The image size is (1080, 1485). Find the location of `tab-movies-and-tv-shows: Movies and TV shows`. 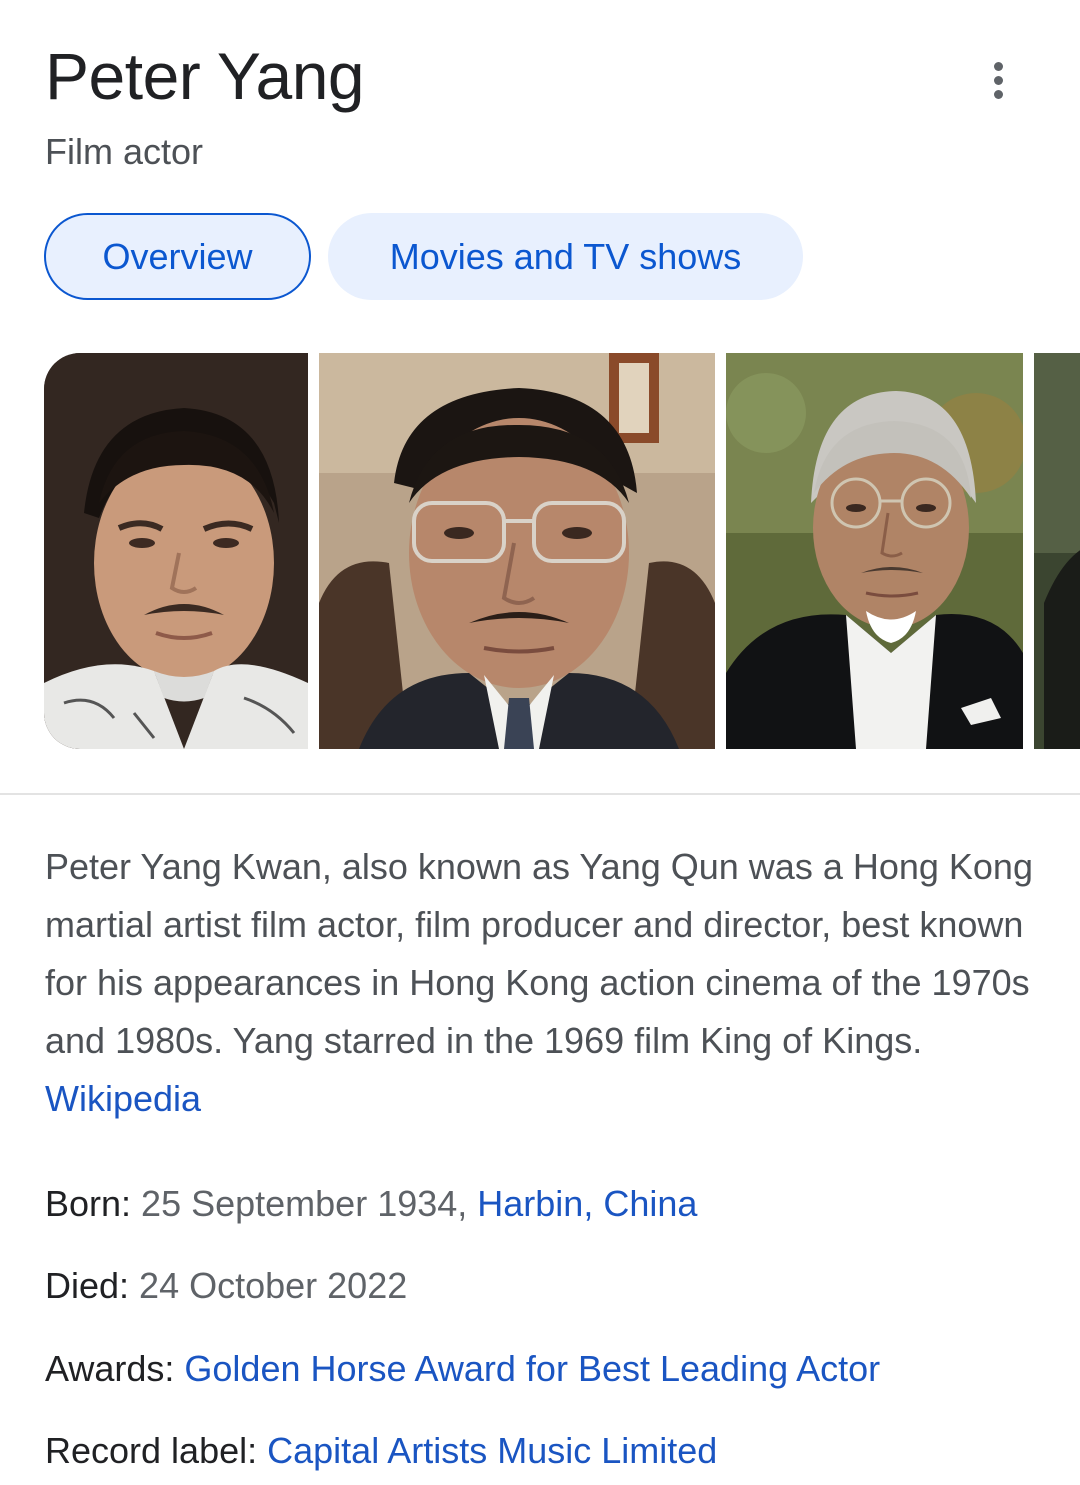

tab-movies-and-tv-shows: Movies and TV shows is located at coordinates (565, 256).